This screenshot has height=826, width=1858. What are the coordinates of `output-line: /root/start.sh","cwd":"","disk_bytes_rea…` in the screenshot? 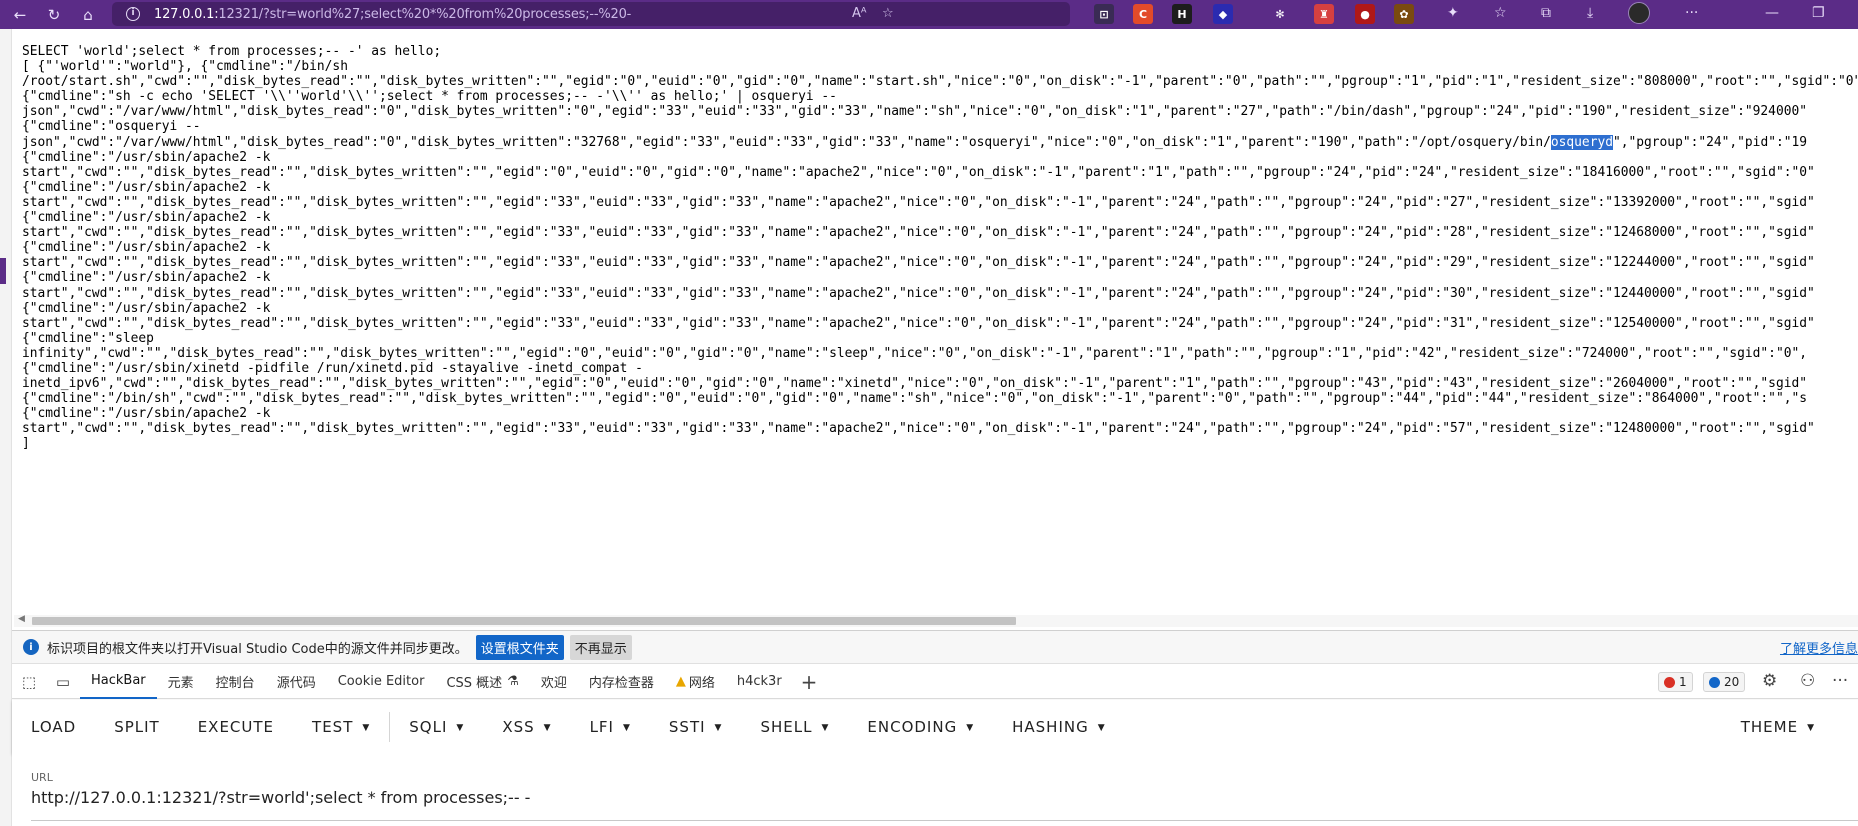 It's located at (940, 81).